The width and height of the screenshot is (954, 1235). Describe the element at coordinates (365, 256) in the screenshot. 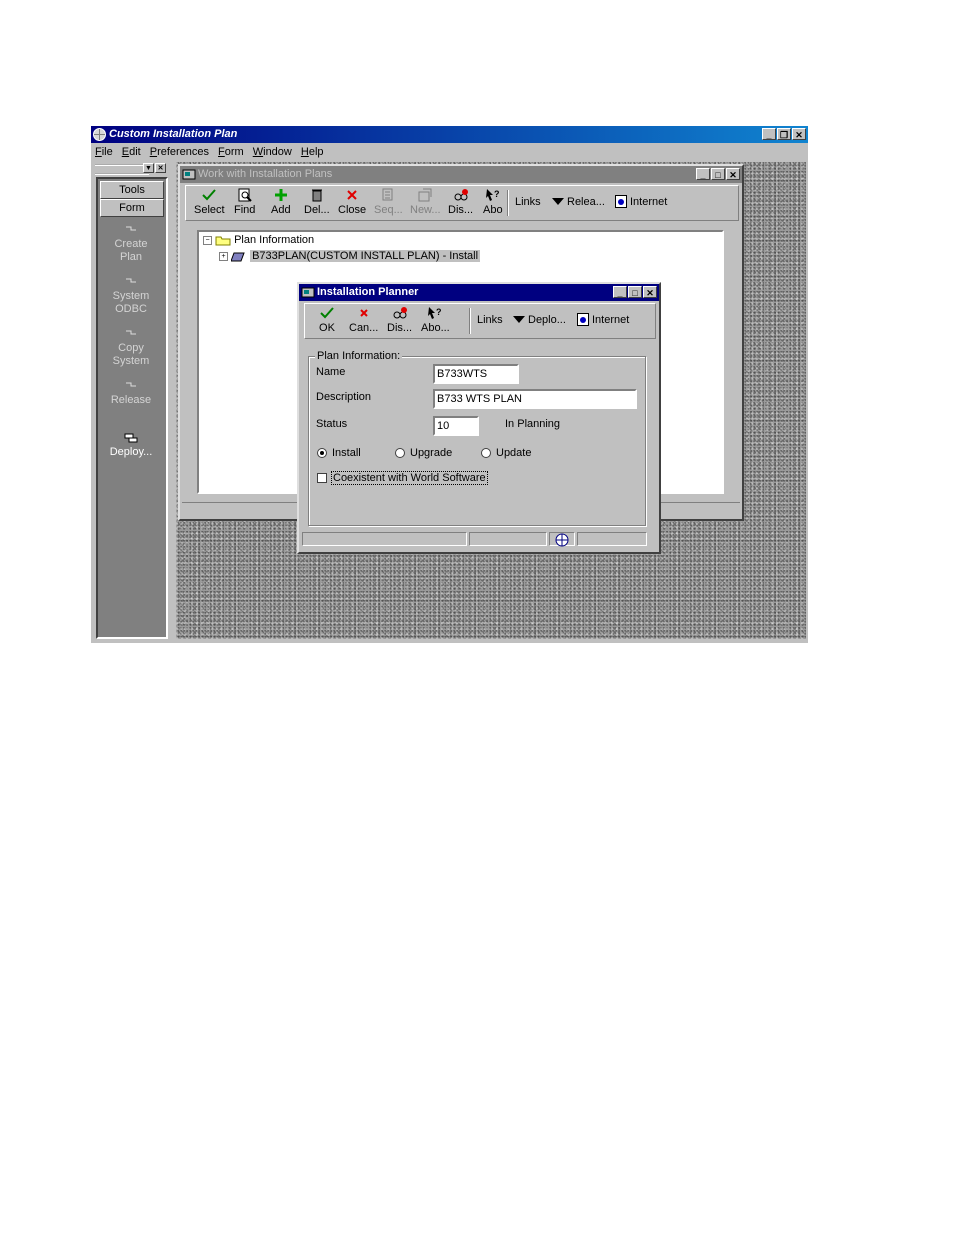

I see `tree-plan-label: B733PLAN(CUSTOM INSTALL PLAN) - Install` at that location.